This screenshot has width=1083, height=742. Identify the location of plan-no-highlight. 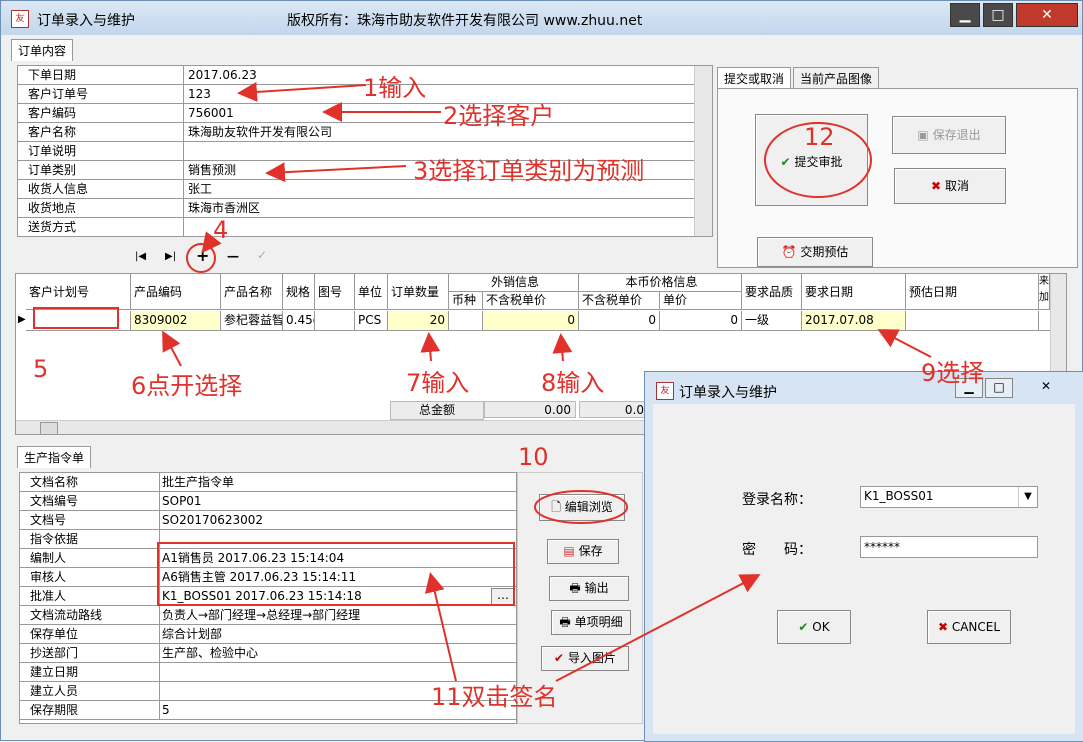
(76, 318).